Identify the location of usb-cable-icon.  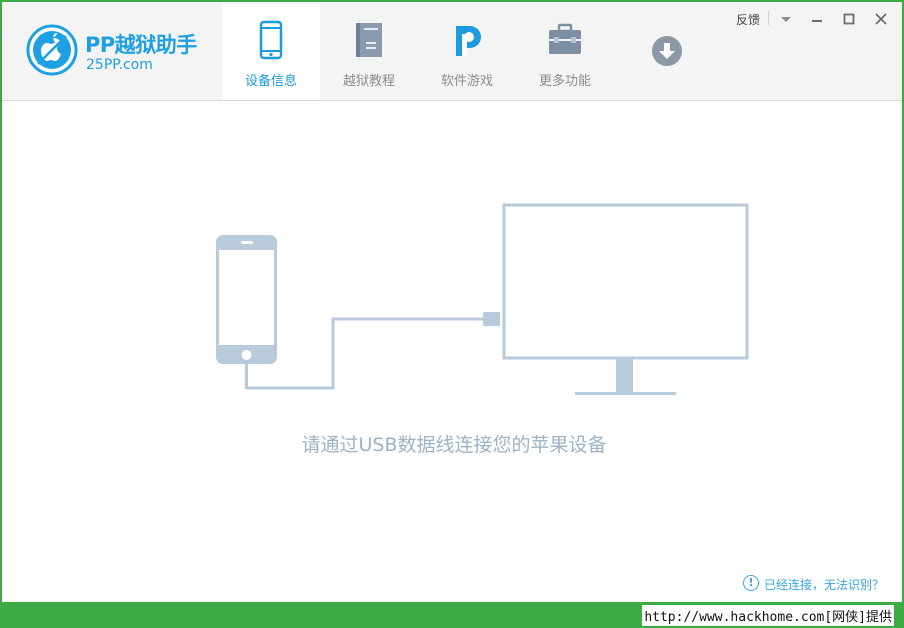
(372, 351).